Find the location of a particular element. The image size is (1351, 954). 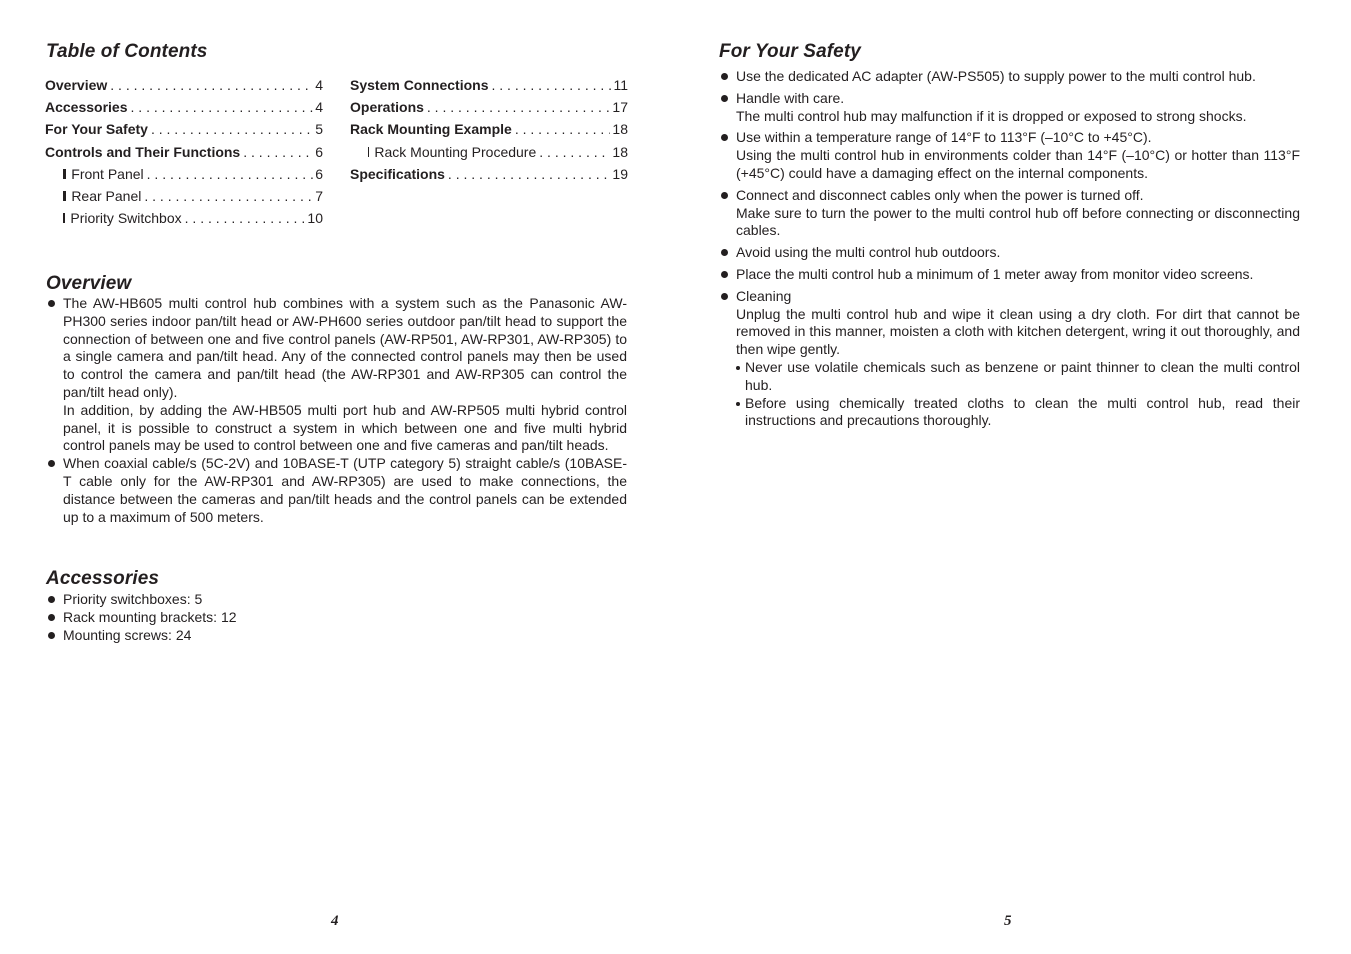

toc-entry-page: 11 is located at coordinates (620, 85).